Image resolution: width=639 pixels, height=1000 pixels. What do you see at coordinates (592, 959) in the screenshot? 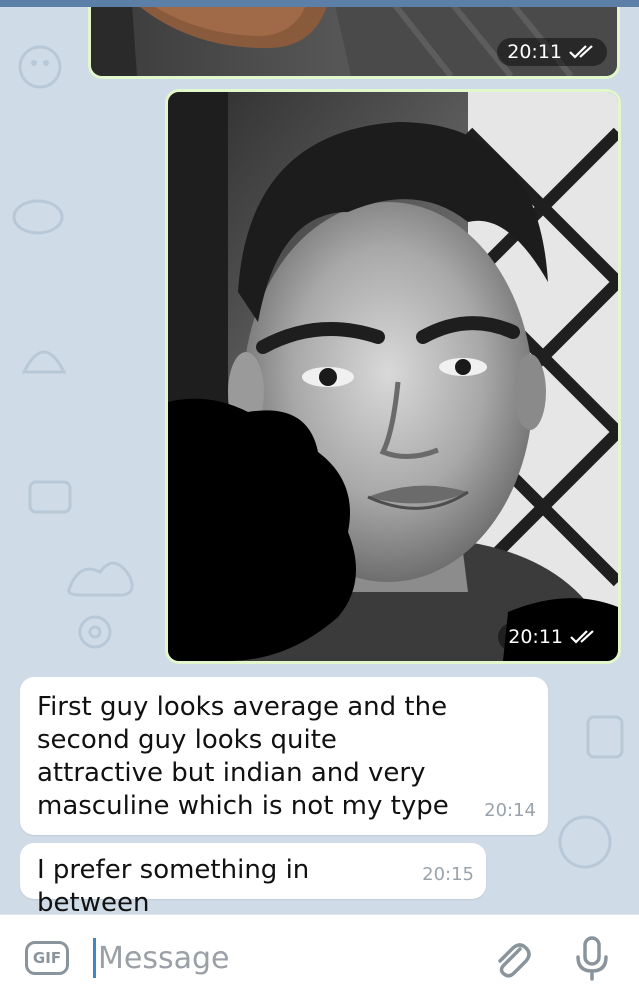
I see `mic-icon` at bounding box center [592, 959].